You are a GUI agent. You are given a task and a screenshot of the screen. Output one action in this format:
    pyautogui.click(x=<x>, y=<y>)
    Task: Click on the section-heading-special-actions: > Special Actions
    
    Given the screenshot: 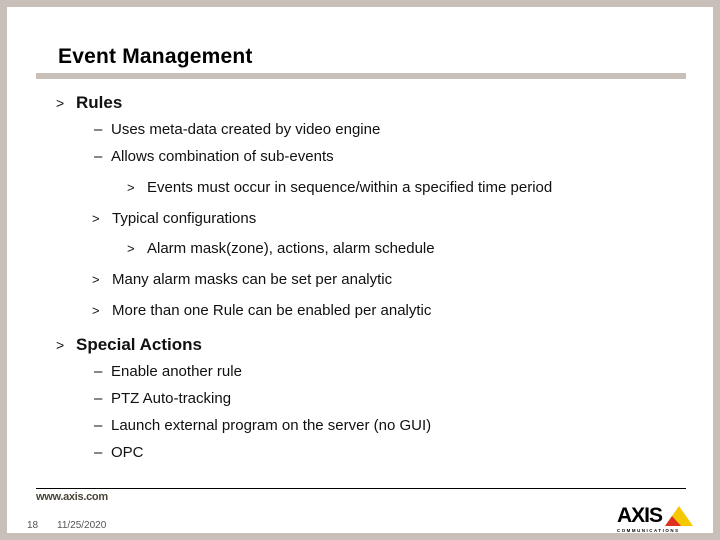 What is the action you would take?
    pyautogui.click(x=129, y=345)
    